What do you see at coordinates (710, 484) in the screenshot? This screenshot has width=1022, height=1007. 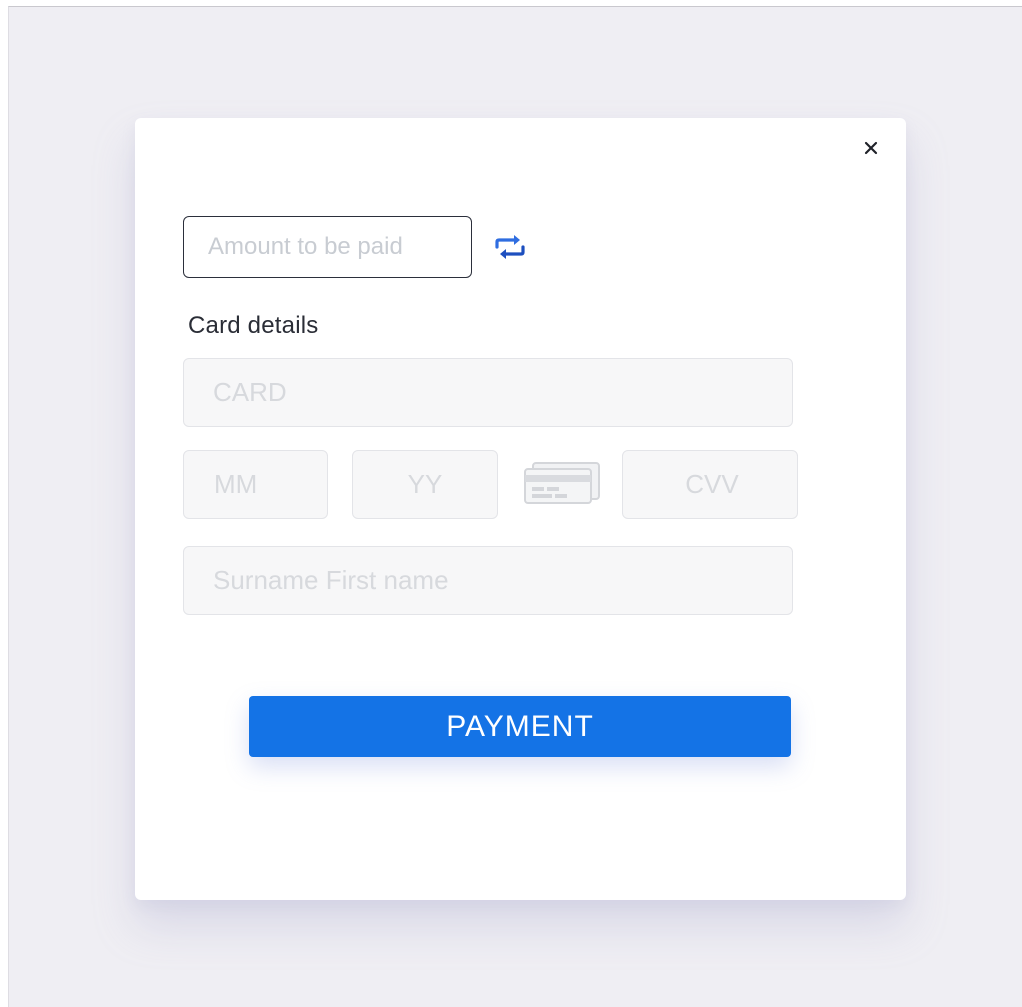 I see `cvv-input` at bounding box center [710, 484].